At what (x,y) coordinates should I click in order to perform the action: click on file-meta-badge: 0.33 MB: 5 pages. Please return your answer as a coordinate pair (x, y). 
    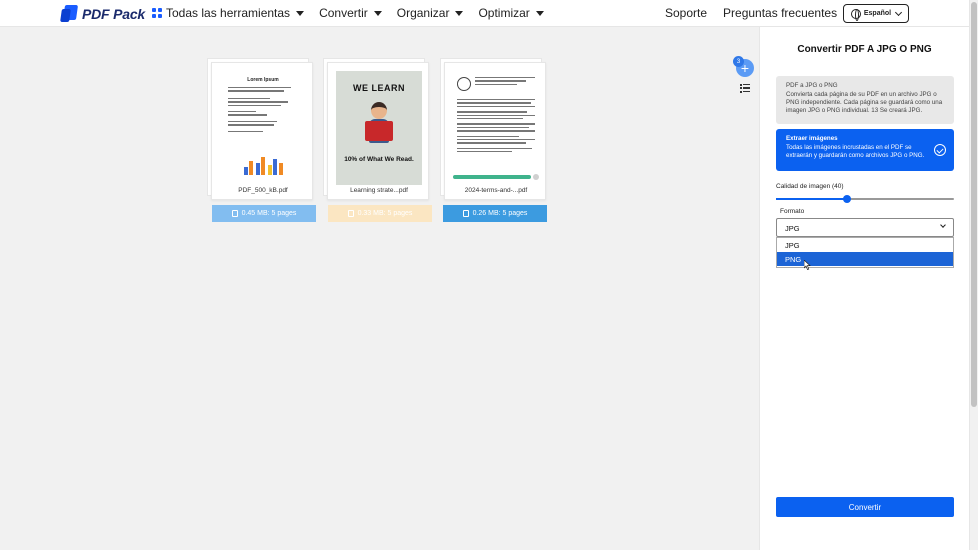
    Looking at the image, I should click on (380, 213).